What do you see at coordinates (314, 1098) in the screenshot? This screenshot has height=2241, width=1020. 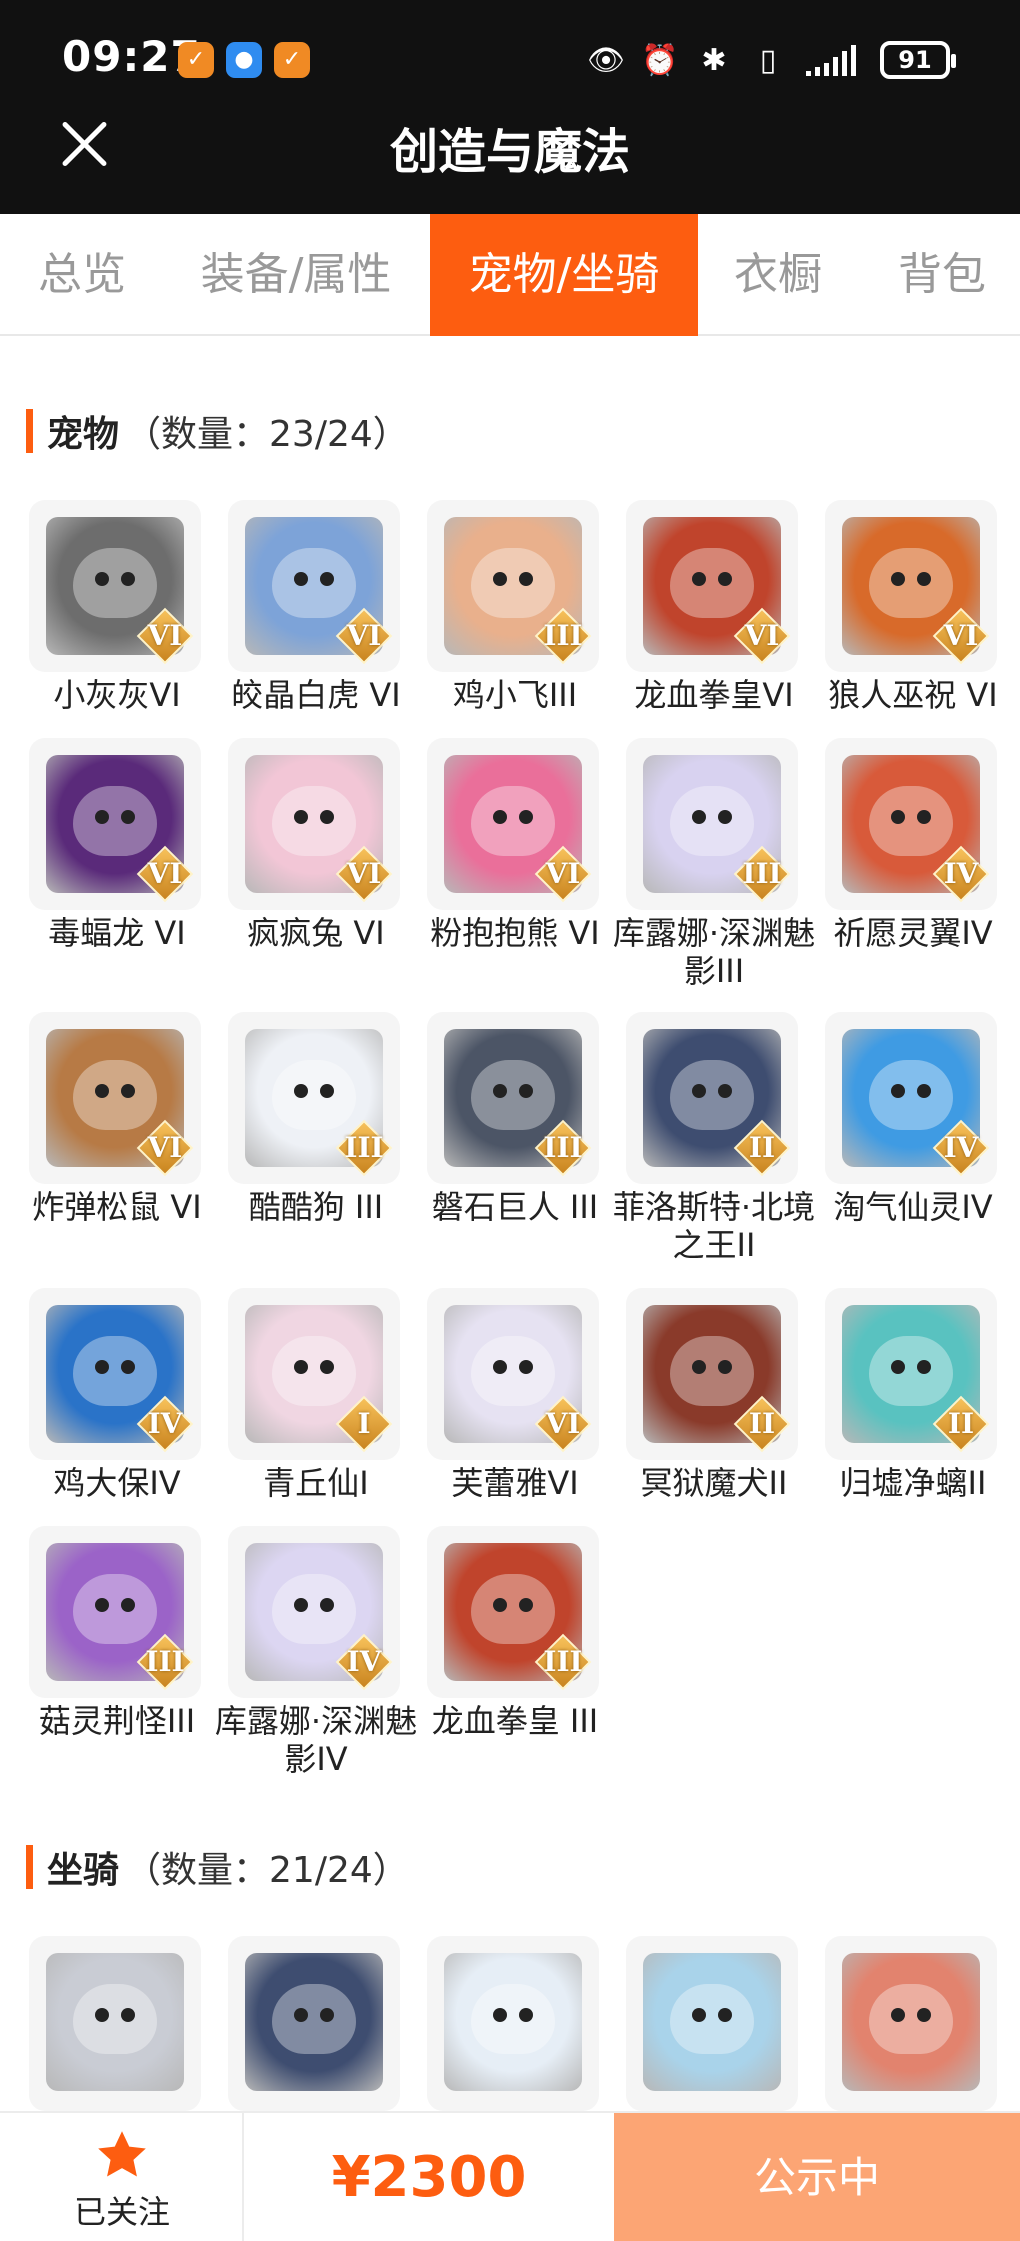 I see `pet-thumbnail: III` at bounding box center [314, 1098].